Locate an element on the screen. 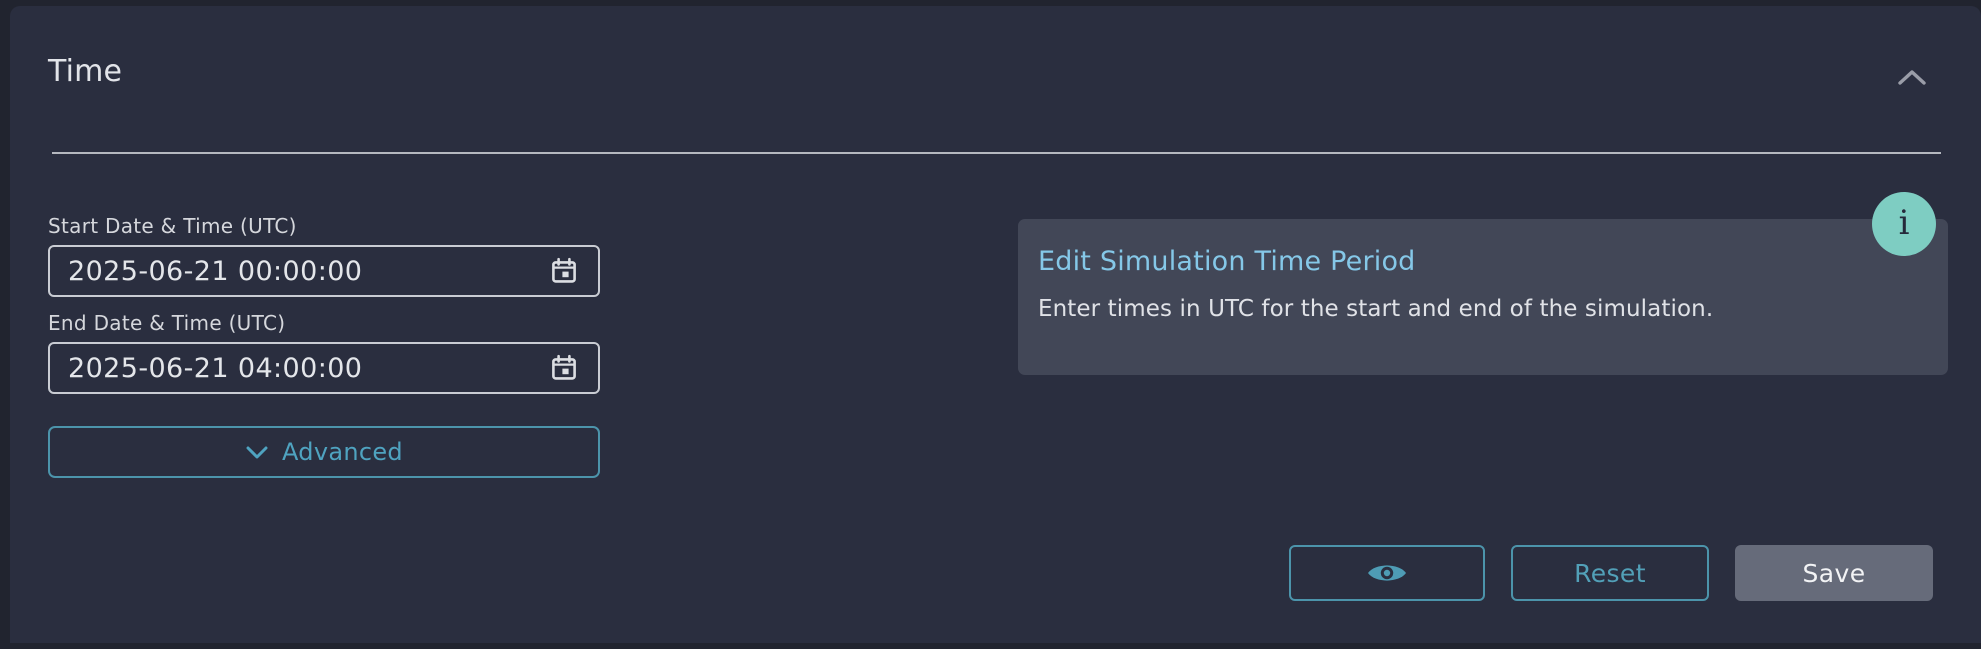 The height and width of the screenshot is (649, 1981). advanced-toggle-label: Advanced is located at coordinates (342, 452).